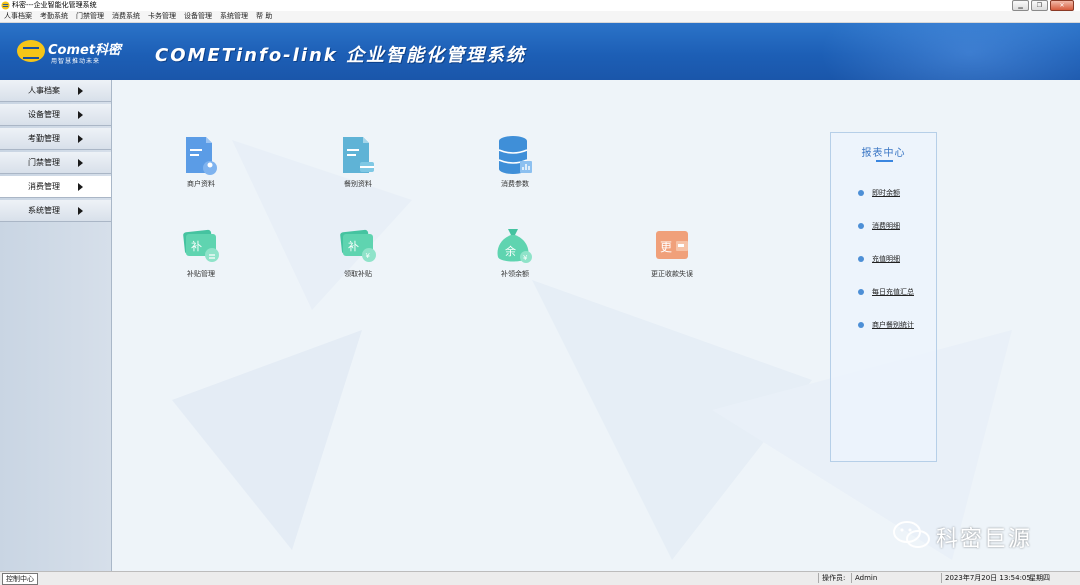 The image size is (1080, 585). I want to click on sidebar-item-label: 设备管理, so click(44, 114).